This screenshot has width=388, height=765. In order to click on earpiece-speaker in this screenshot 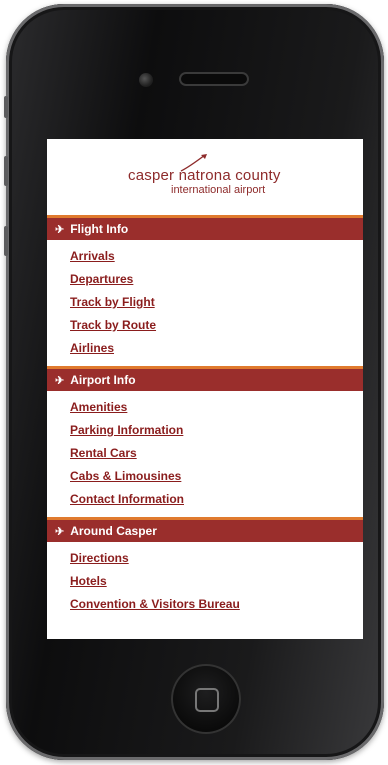, I will do `click(214, 79)`.